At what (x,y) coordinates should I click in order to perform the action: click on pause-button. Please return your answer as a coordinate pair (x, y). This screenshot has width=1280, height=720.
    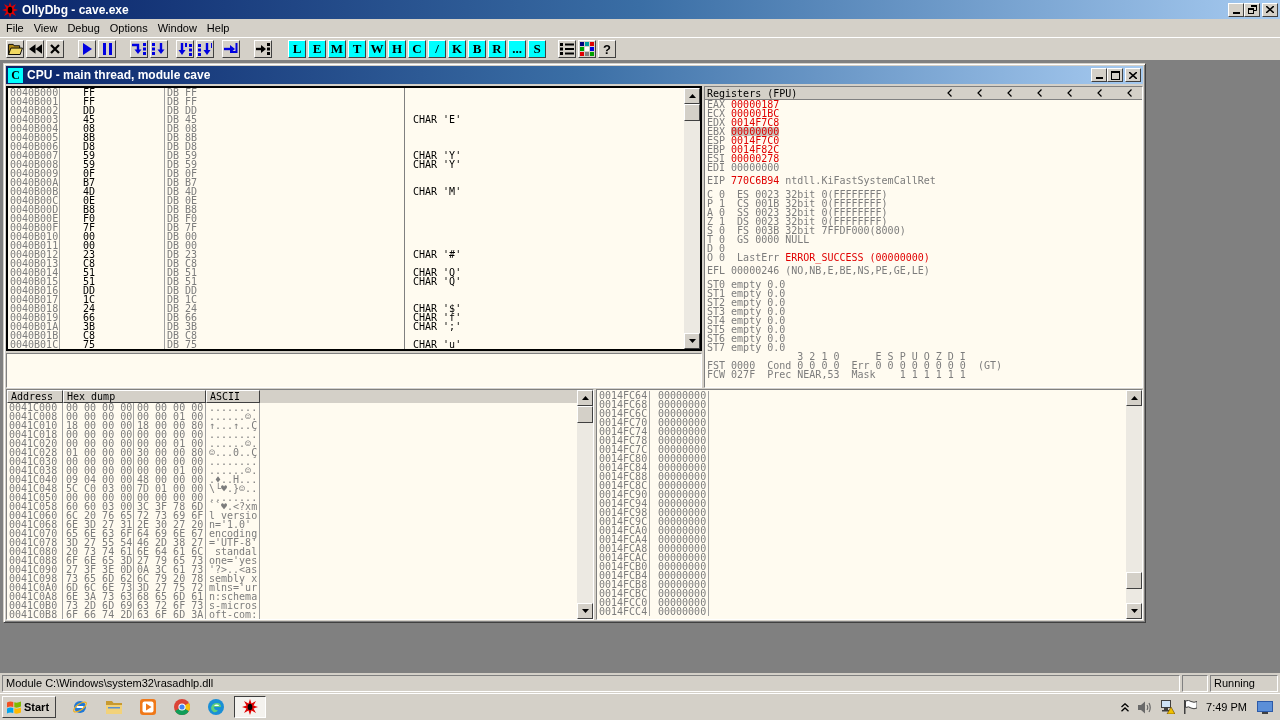
    Looking at the image, I should click on (107, 49).